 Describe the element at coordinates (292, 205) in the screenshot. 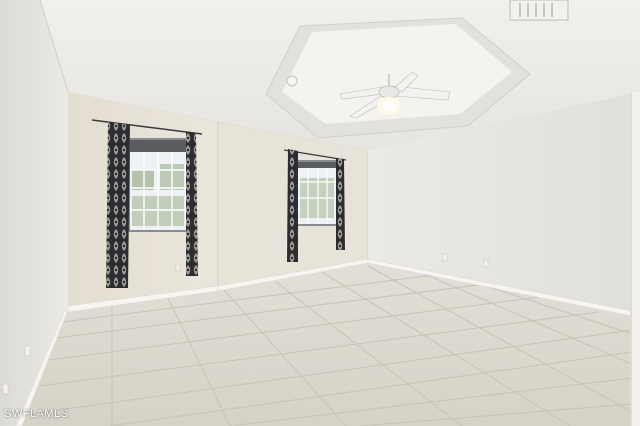

I see `curtain-center-left` at that location.